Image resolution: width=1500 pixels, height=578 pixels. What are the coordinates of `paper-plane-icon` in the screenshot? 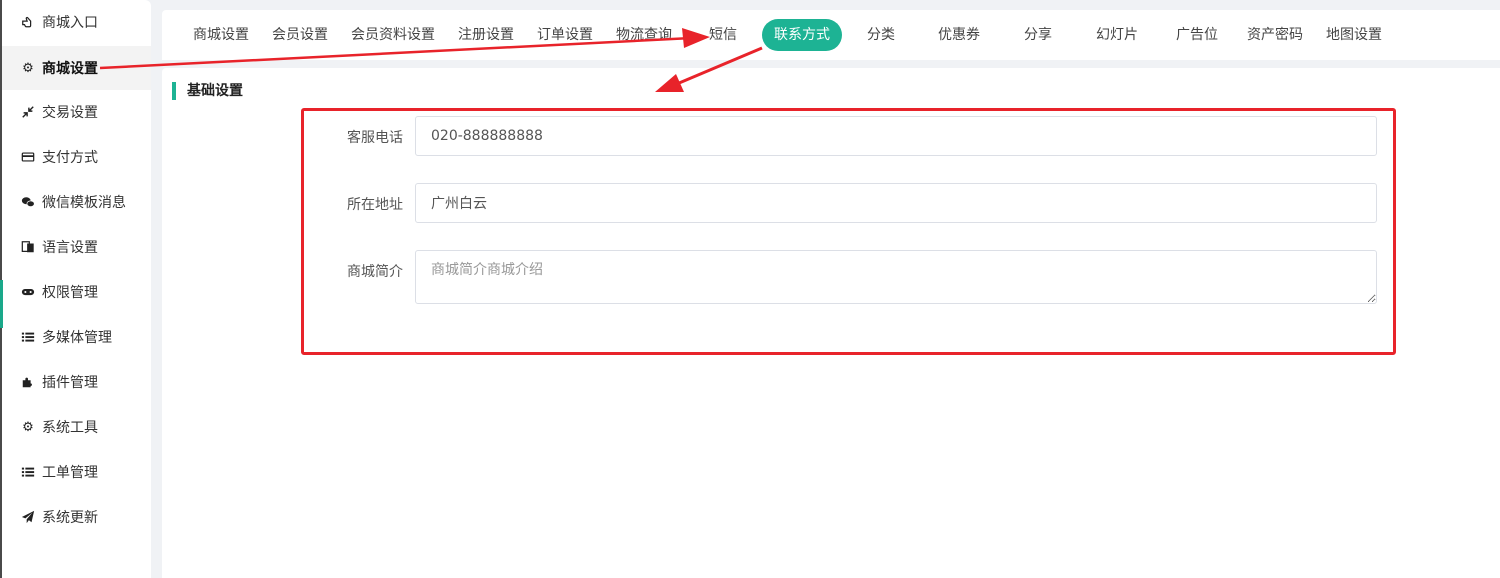 It's located at (28, 517).